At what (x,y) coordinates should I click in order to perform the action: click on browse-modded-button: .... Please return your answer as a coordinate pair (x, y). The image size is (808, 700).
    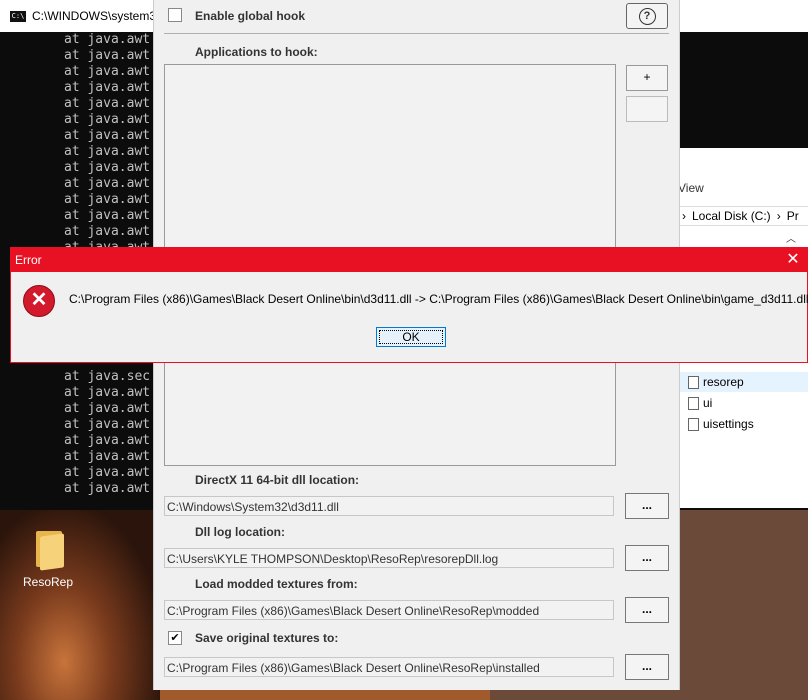
    Looking at the image, I should click on (647, 610).